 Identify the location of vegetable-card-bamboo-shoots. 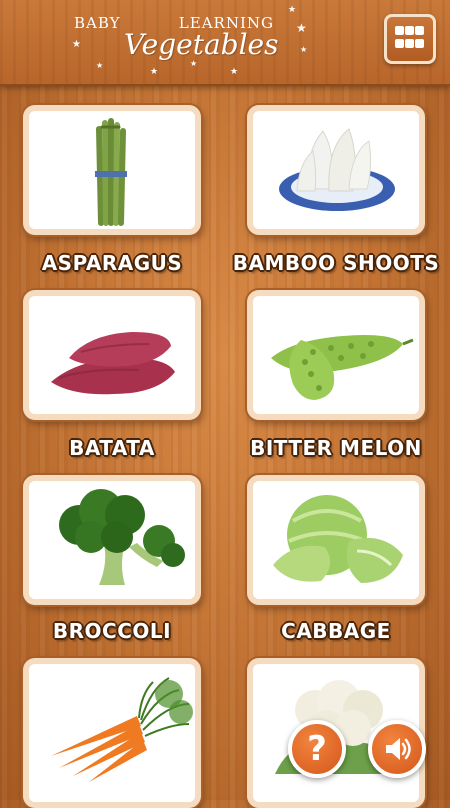
(336, 170).